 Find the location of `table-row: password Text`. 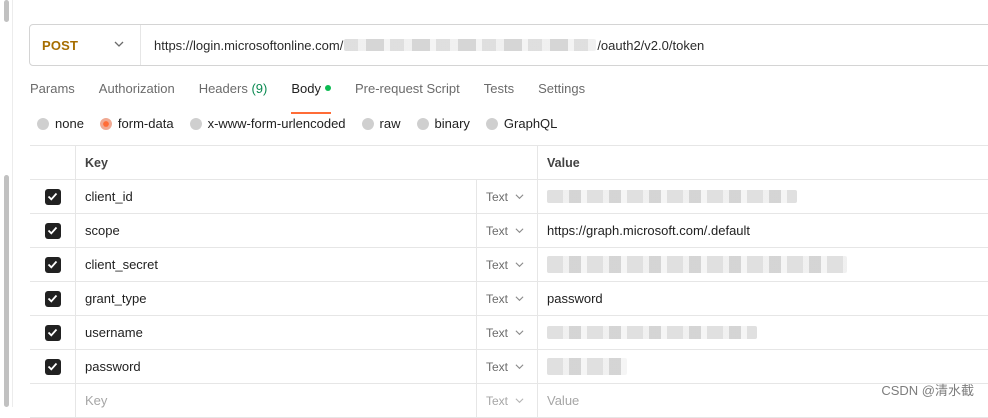

table-row: password Text is located at coordinates (509, 367).